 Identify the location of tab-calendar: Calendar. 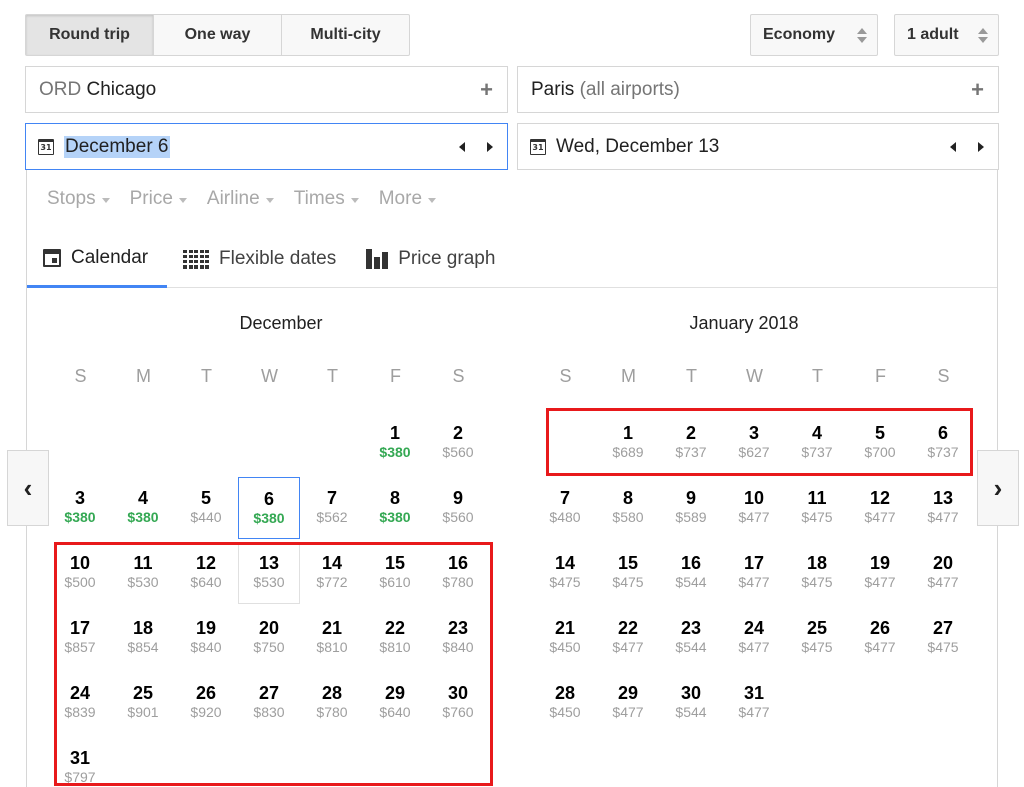
(97, 259).